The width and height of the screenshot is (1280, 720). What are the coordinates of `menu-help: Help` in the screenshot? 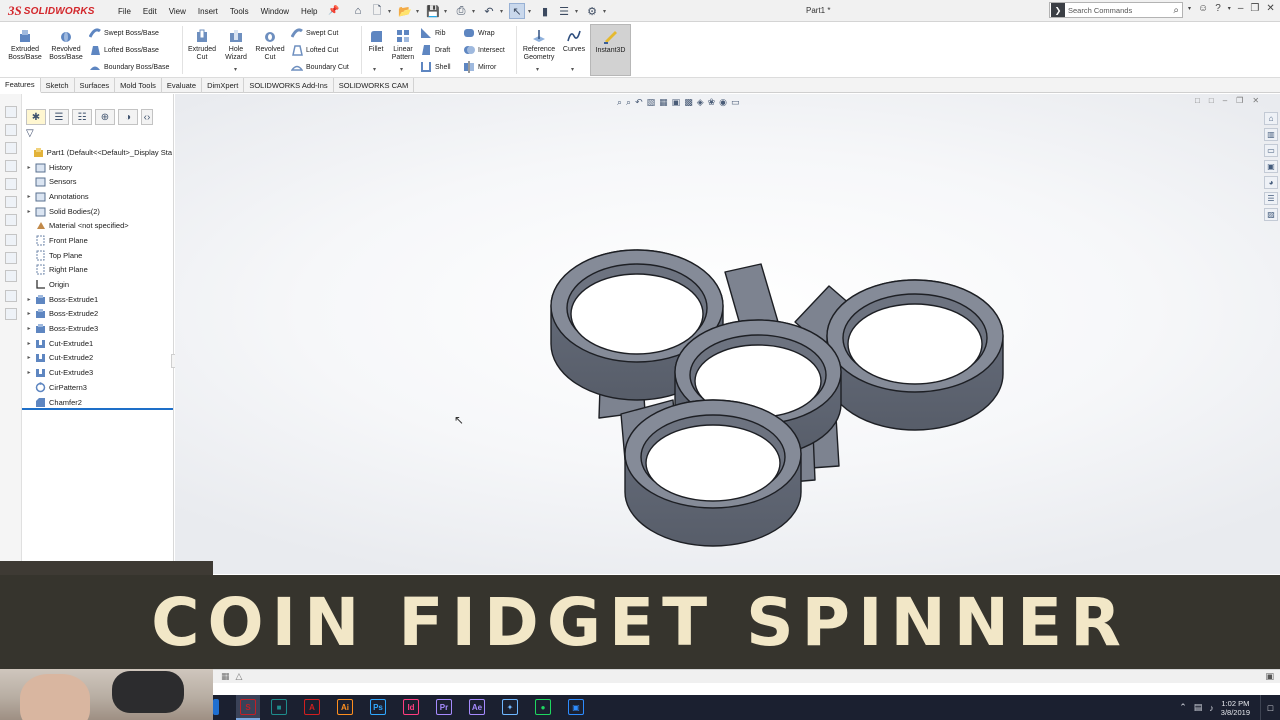 It's located at (309, 11).